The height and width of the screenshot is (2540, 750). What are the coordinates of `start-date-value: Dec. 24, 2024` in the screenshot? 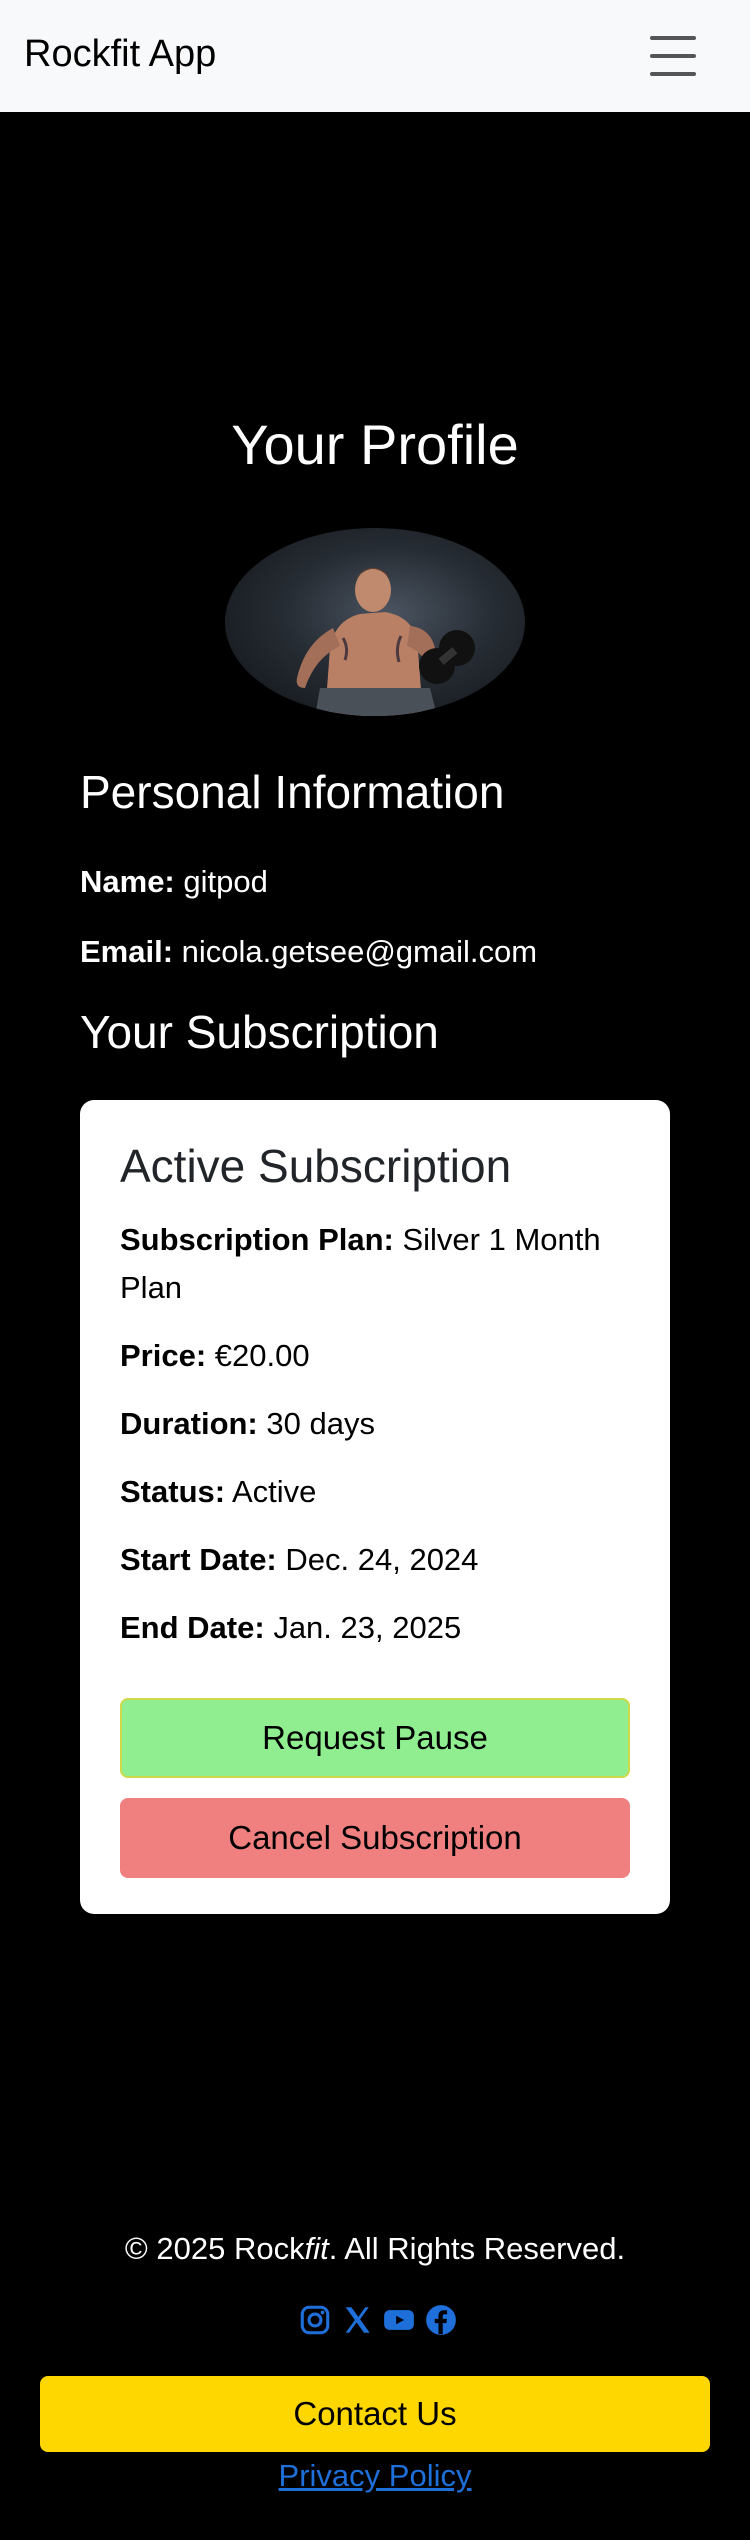 It's located at (382, 1559).